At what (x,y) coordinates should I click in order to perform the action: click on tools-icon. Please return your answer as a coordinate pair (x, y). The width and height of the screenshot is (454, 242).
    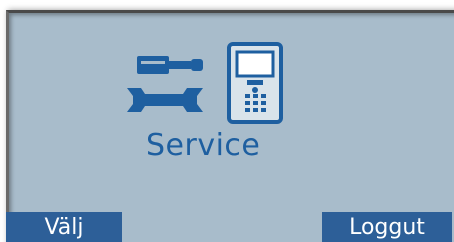
    Looking at the image, I should click on (170, 82).